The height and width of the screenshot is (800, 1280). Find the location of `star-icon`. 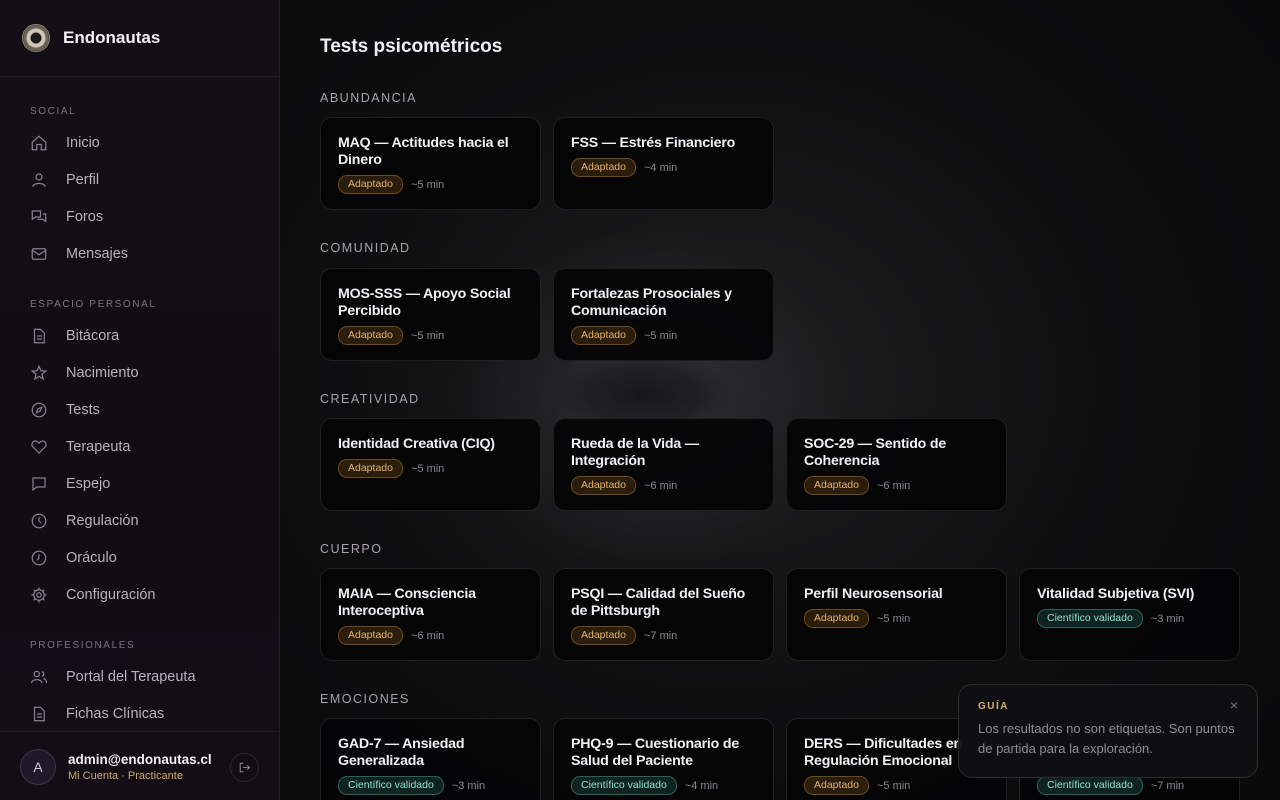

star-icon is located at coordinates (39, 372).